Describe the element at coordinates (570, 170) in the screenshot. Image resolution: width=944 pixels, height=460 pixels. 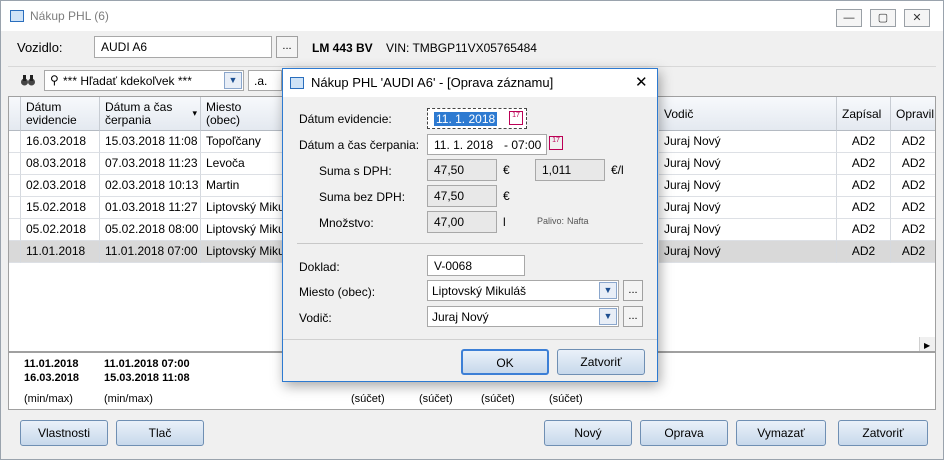
I see `unit-price-field: 1,011` at that location.